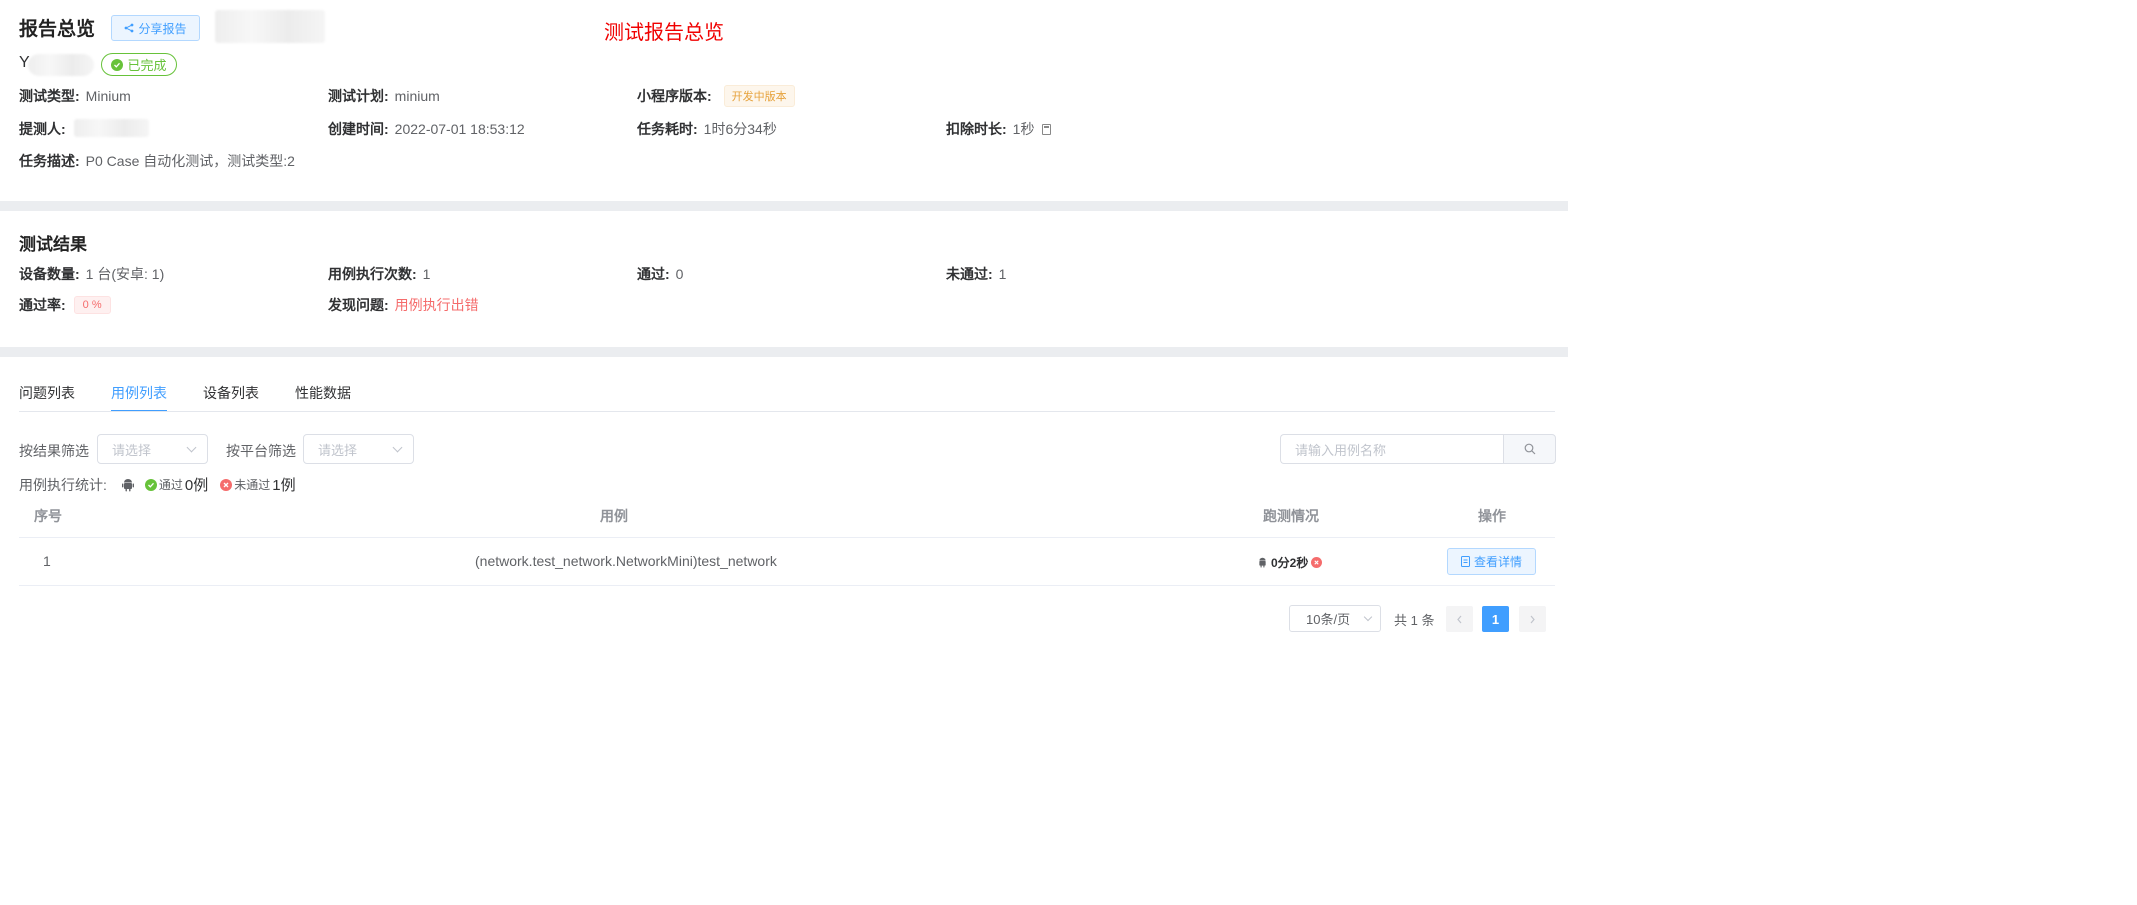 The height and width of the screenshot is (905, 2137). What do you see at coordinates (53, 244) in the screenshot?
I see `results-title: 测试结果` at bounding box center [53, 244].